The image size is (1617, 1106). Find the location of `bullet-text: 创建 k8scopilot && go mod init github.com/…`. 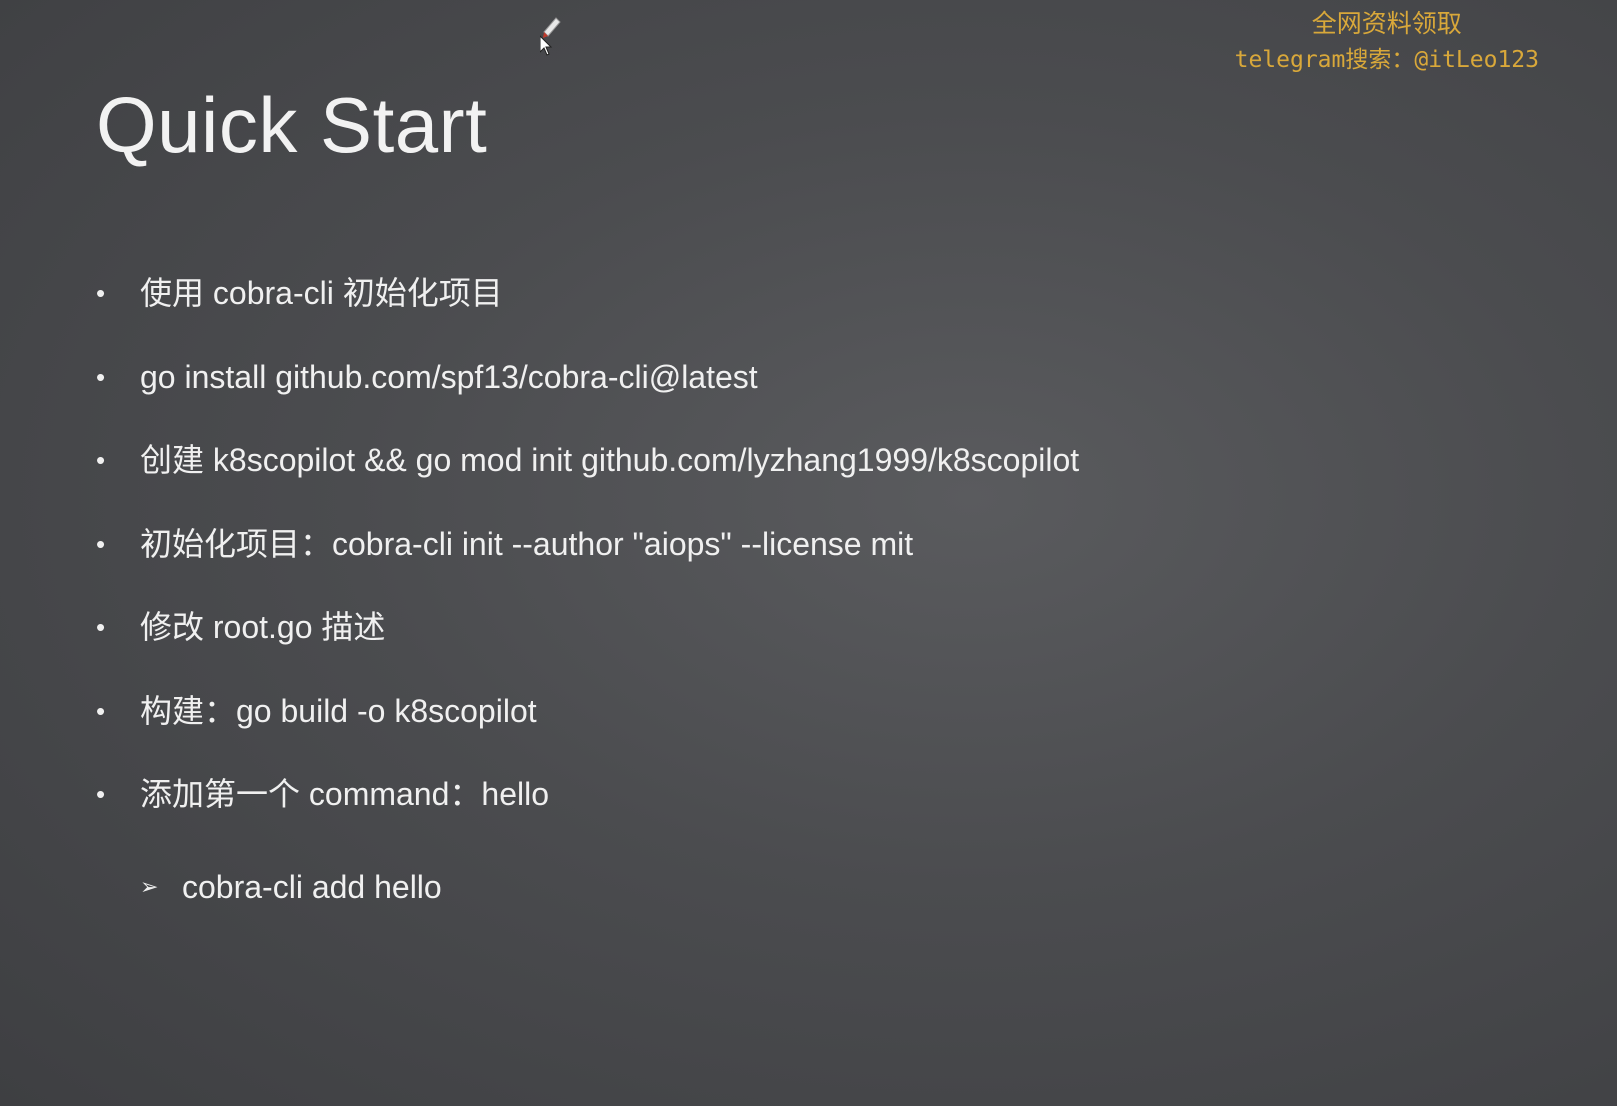

bullet-text: 创建 k8scopilot && go mod init github.com/… is located at coordinates (610, 460).